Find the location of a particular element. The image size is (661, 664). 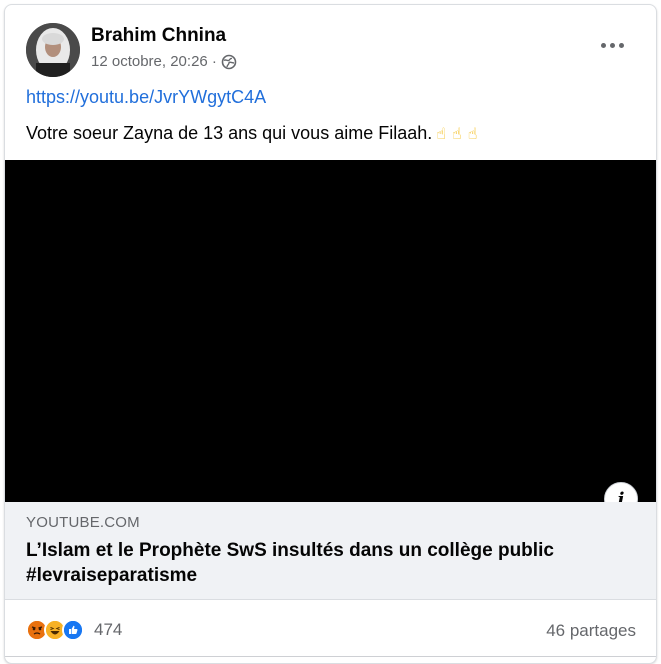

reactions-summary: 474 is located at coordinates (74, 630).